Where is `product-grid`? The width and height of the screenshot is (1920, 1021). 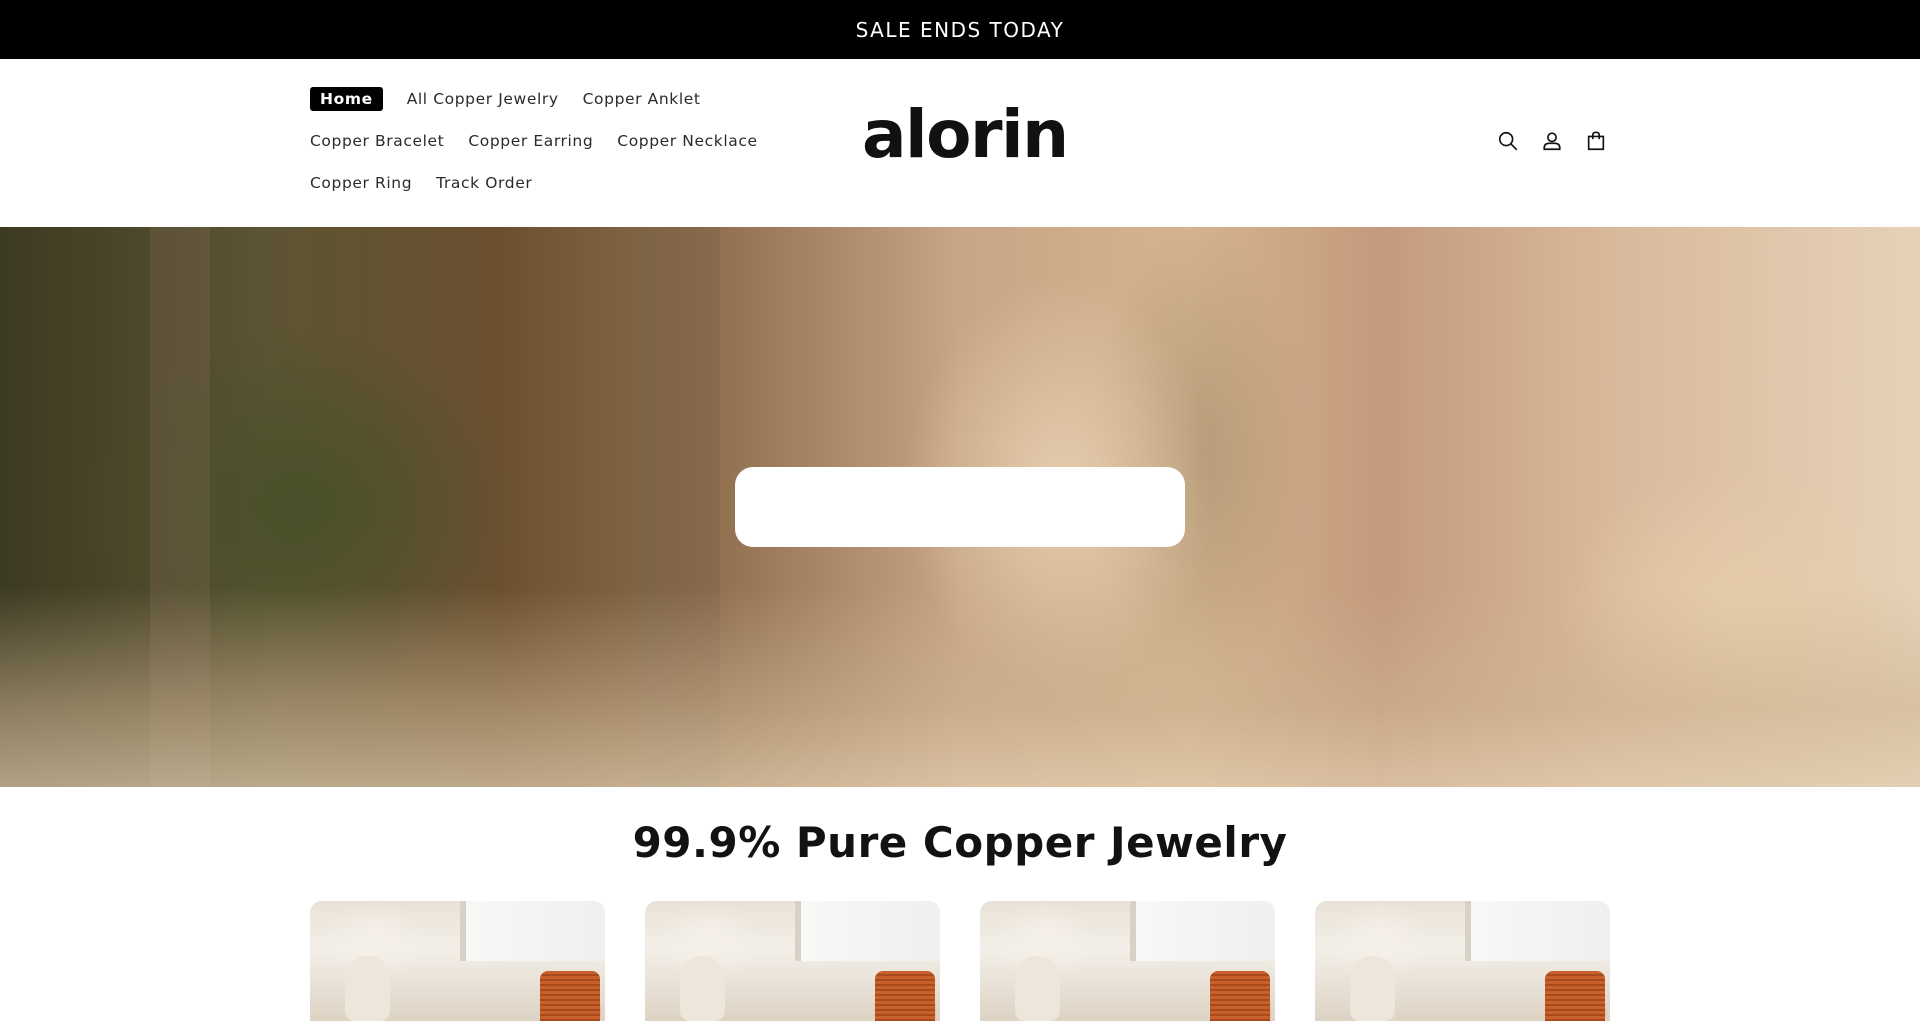 product-grid is located at coordinates (960, 961).